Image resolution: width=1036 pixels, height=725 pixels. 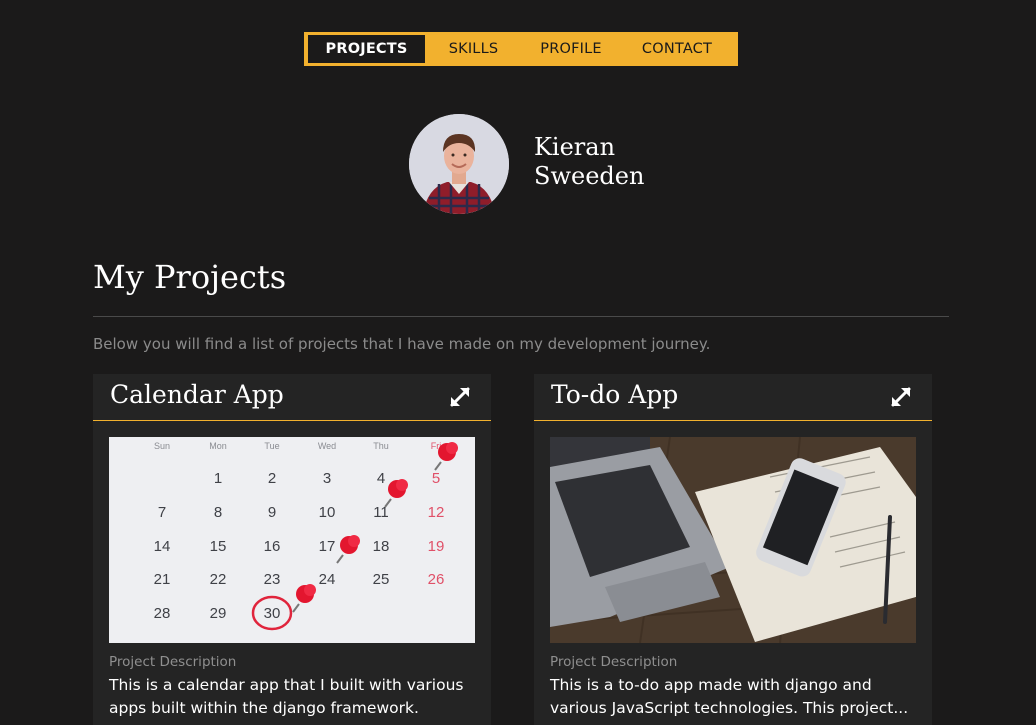 I want to click on laptop-phone-image, so click(x=733, y=540).